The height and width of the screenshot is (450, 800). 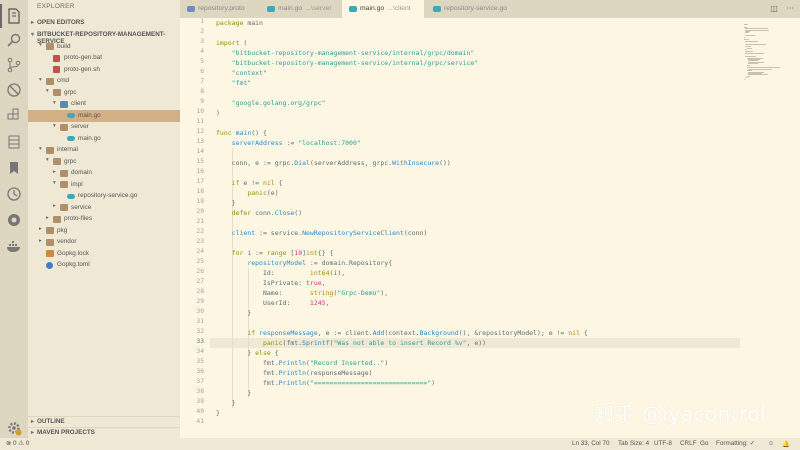 I want to click on line-endings: CRLF, so click(x=688, y=443).